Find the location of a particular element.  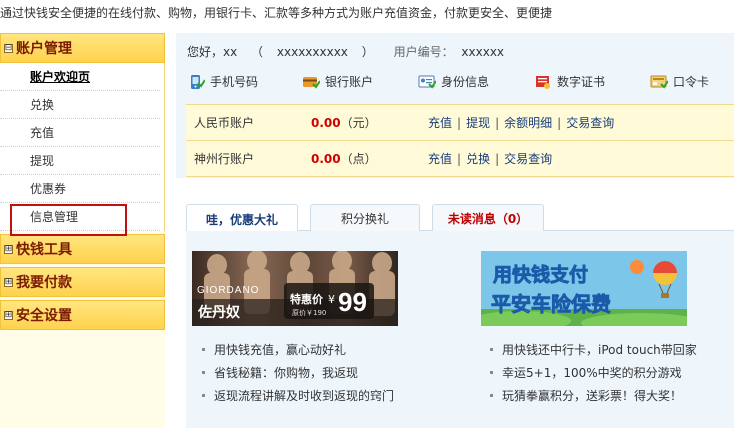

quick-link-certificate: 数字证书 is located at coordinates (569, 81).